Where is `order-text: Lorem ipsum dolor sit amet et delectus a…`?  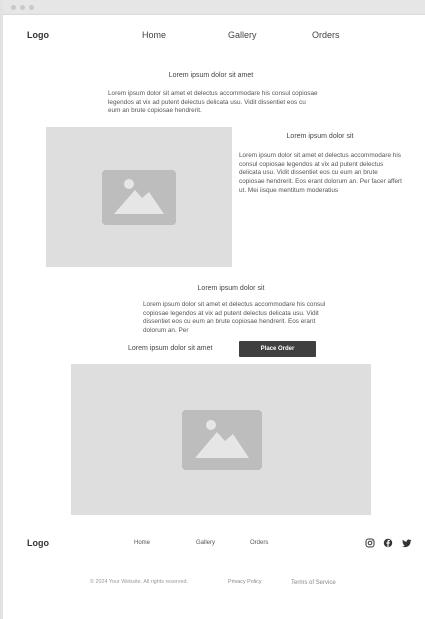
order-text: Lorem ipsum dolor sit amet et delectus a… is located at coordinates (234, 317).